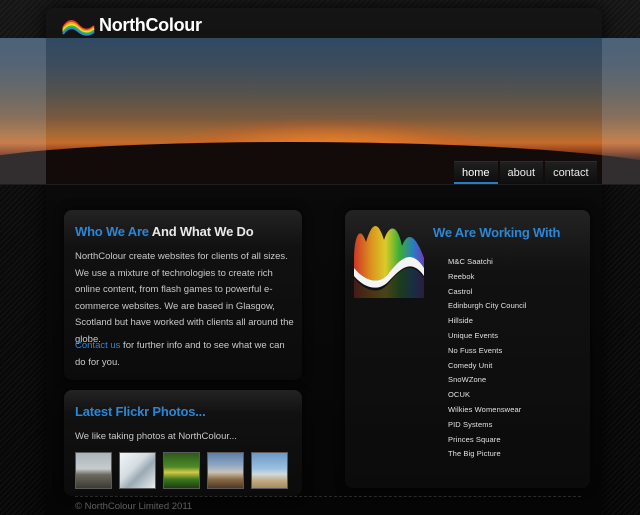  Describe the element at coordinates (97, 345) in the screenshot. I see `contact-us-link: Contact us` at that location.